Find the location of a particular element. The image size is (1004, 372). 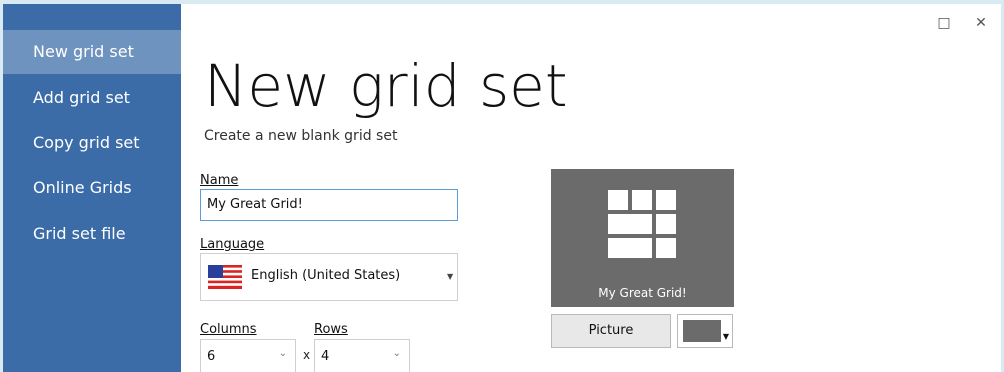

maximize-icon: □ is located at coordinates (944, 23).